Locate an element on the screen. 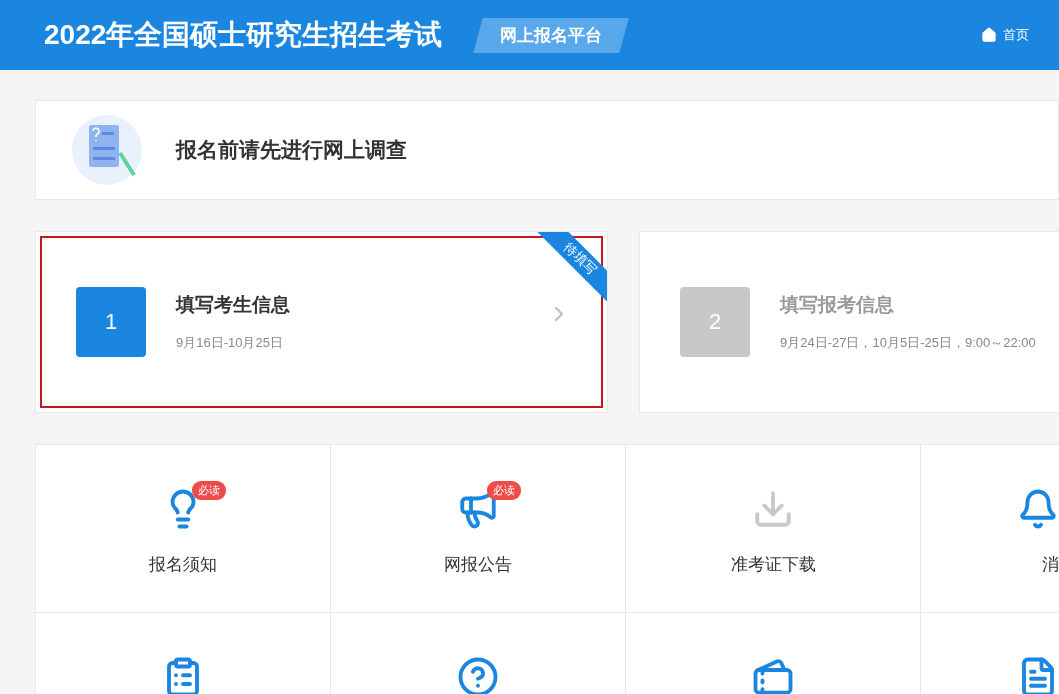 The width and height of the screenshot is (1059, 694). step-number: 1 is located at coordinates (111, 322).